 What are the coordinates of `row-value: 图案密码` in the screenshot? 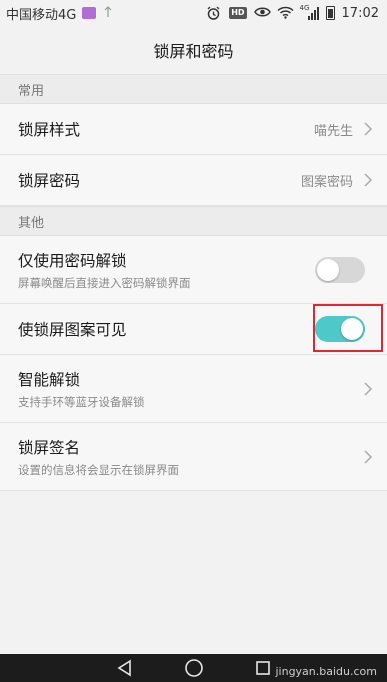 It's located at (326, 182).